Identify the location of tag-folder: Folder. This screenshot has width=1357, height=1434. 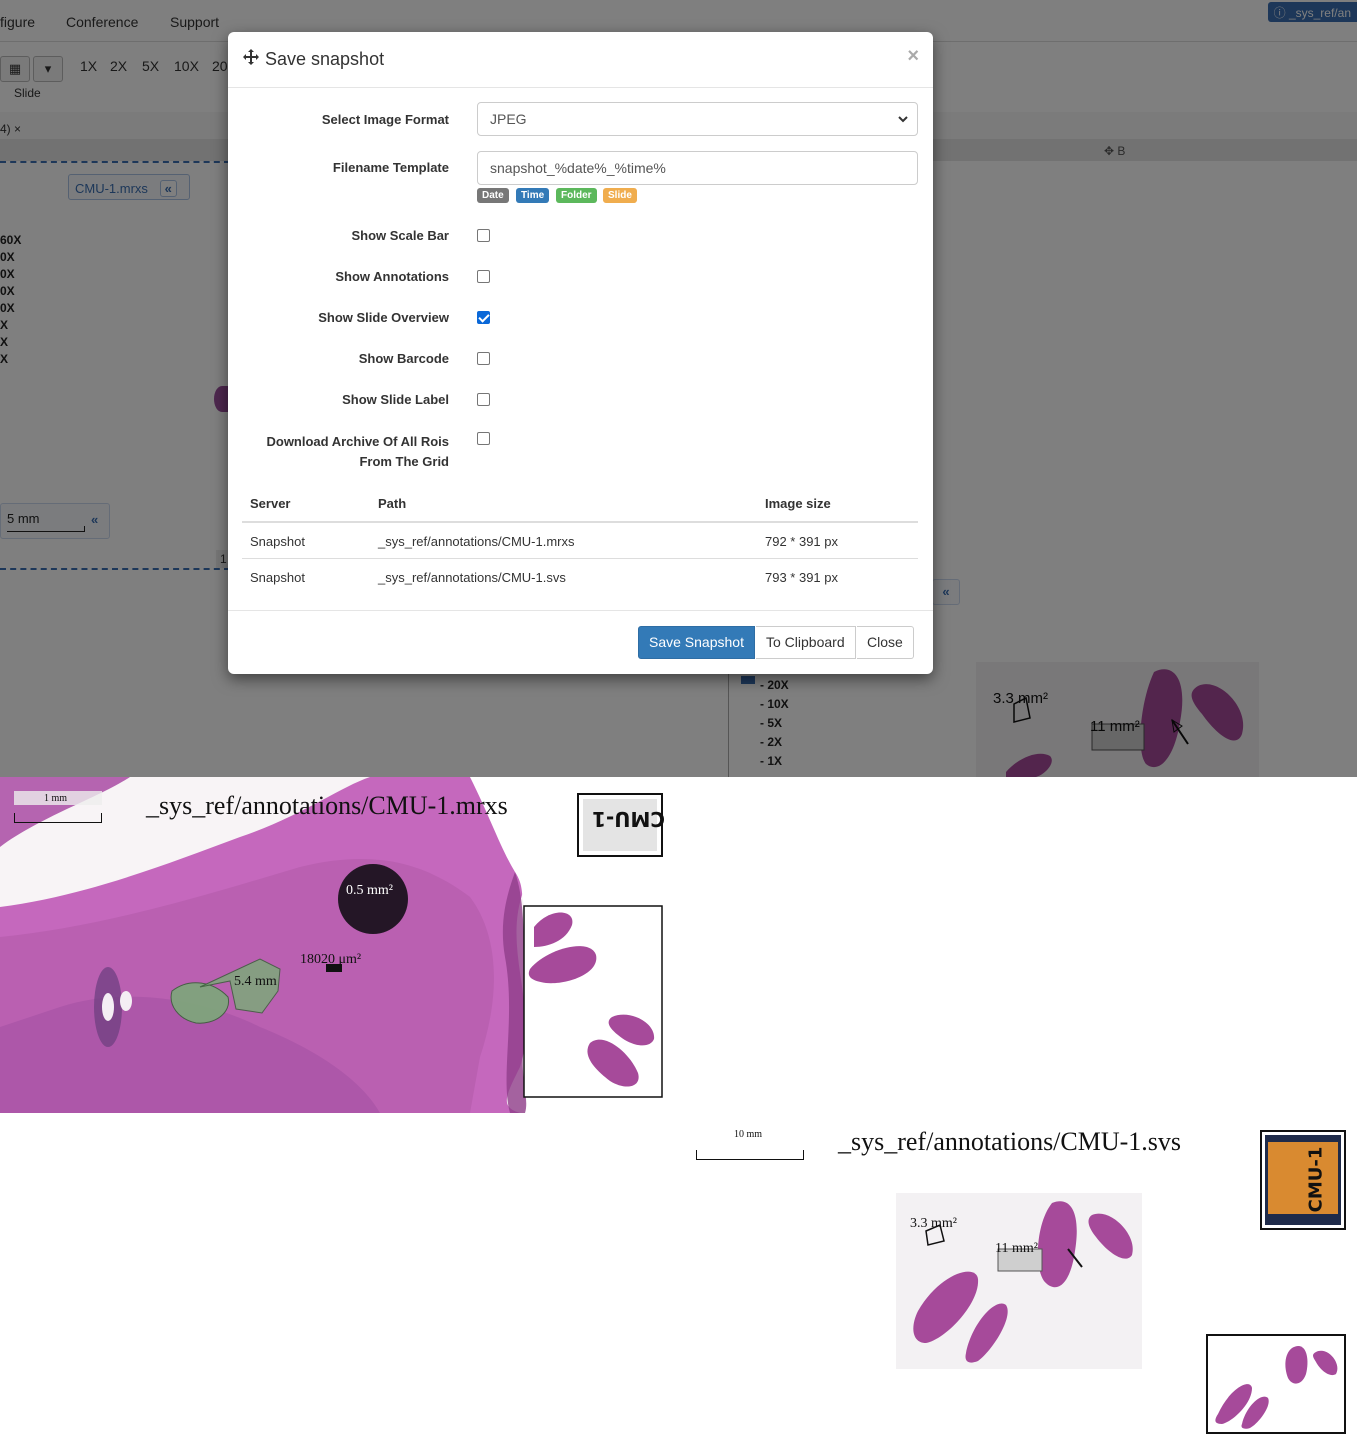
(576, 195).